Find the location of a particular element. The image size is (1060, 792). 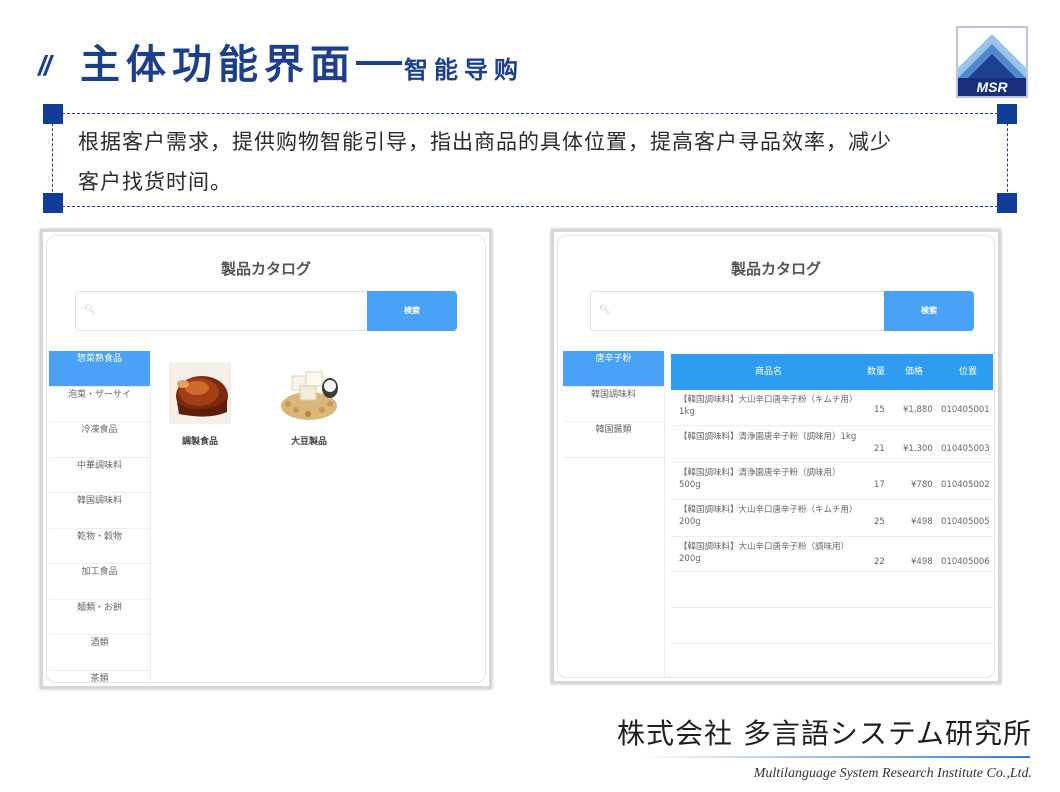

description-line: 根据客户需求，提供购物智能引导，指出商品的具体位置，提高客户寻品效率，减少 is located at coordinates (485, 142).